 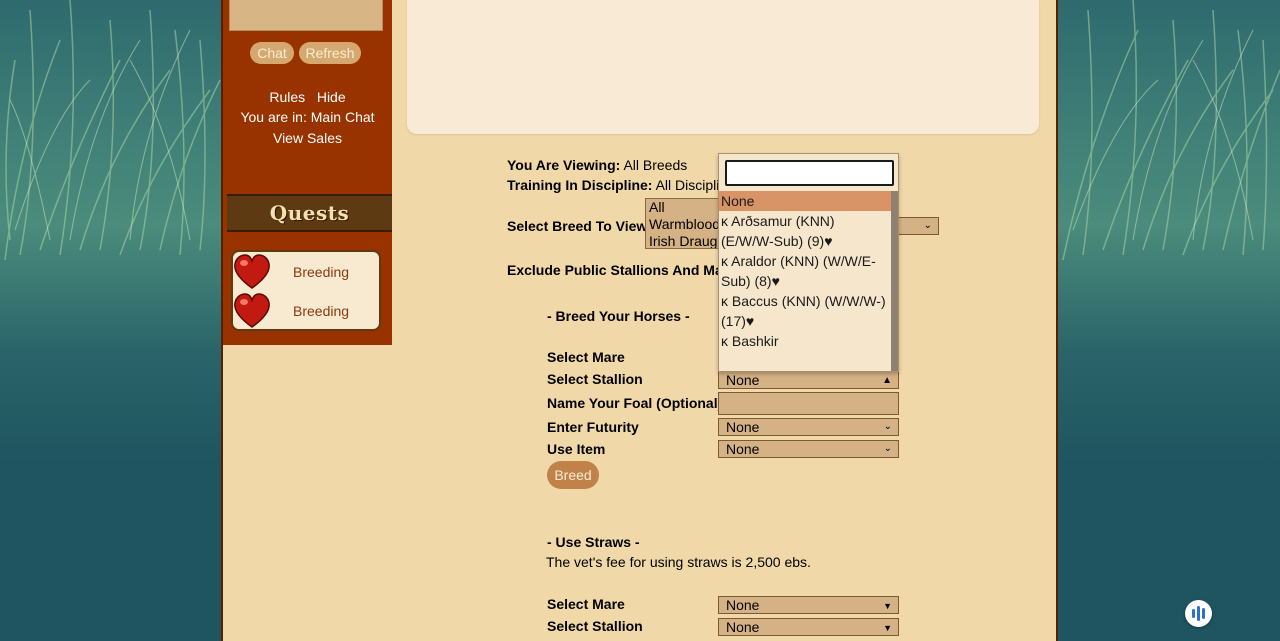 I want to click on viewing-label: You Are Viewing:, so click(x=564, y=165).